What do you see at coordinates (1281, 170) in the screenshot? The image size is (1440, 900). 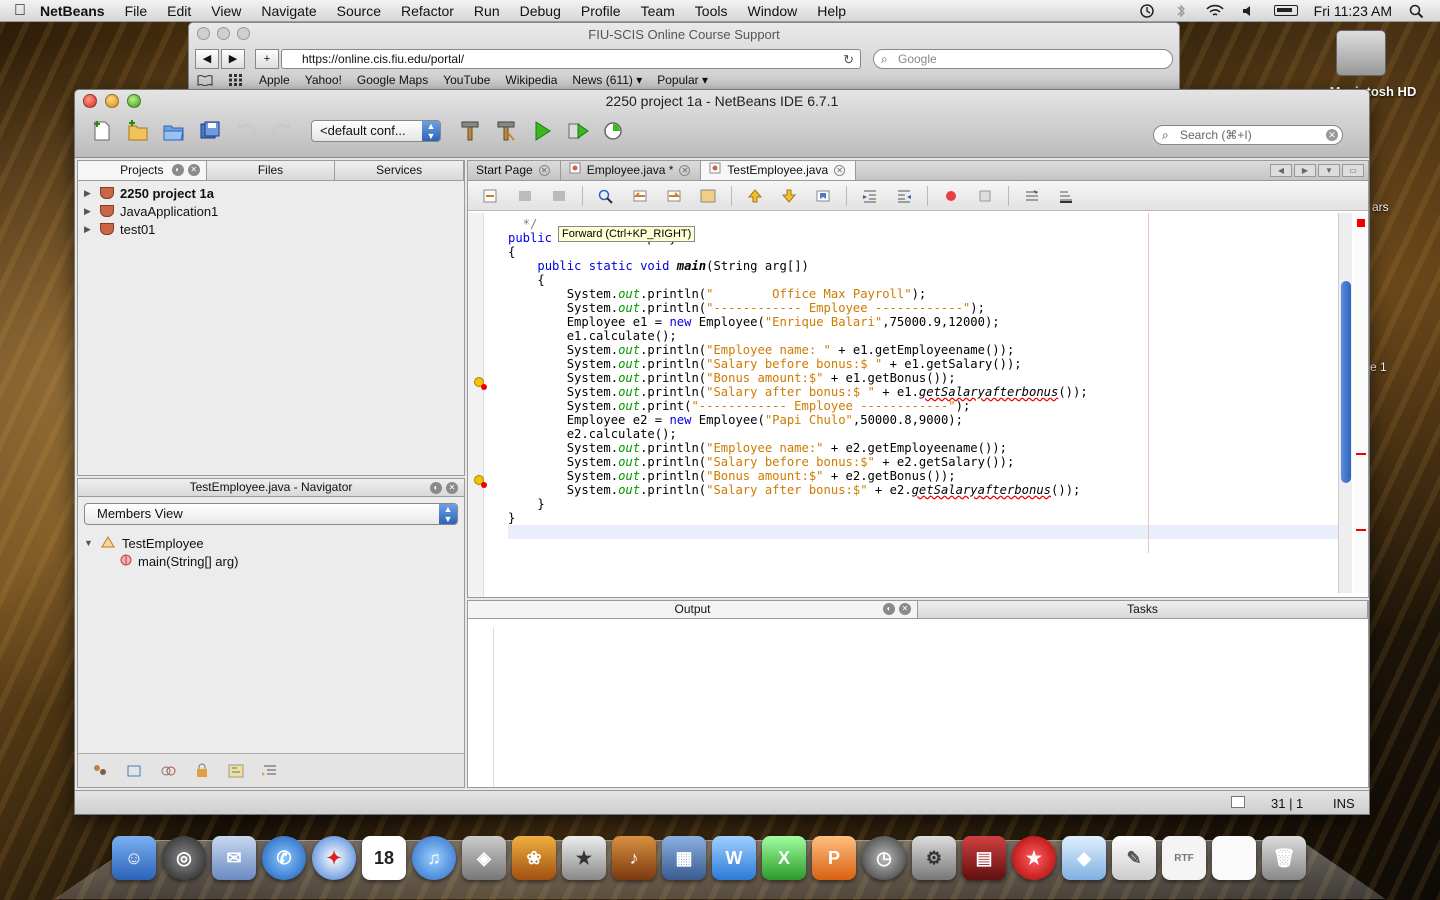 I see `scroll-tabs-left-icon: ◀` at bounding box center [1281, 170].